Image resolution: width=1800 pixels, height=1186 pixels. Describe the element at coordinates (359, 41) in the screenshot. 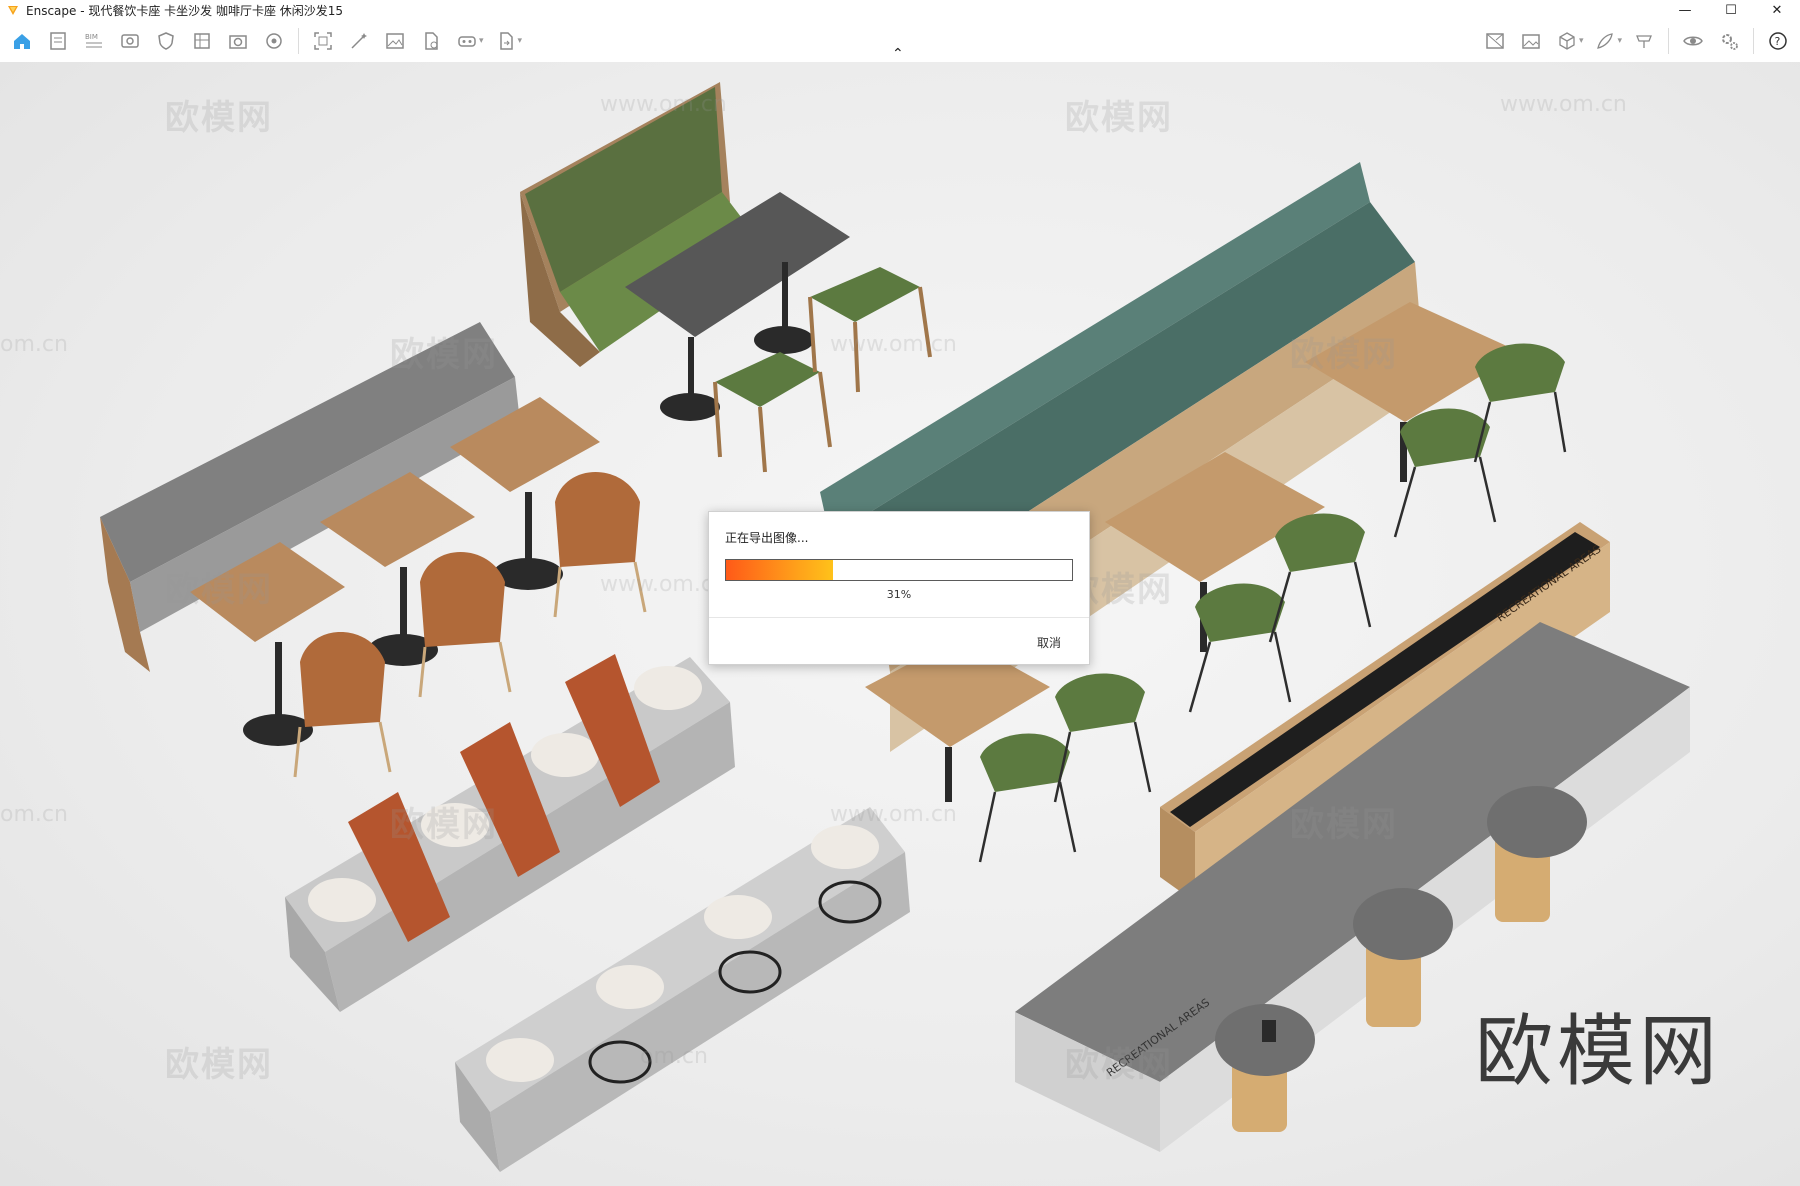

I see `magic-icon` at that location.